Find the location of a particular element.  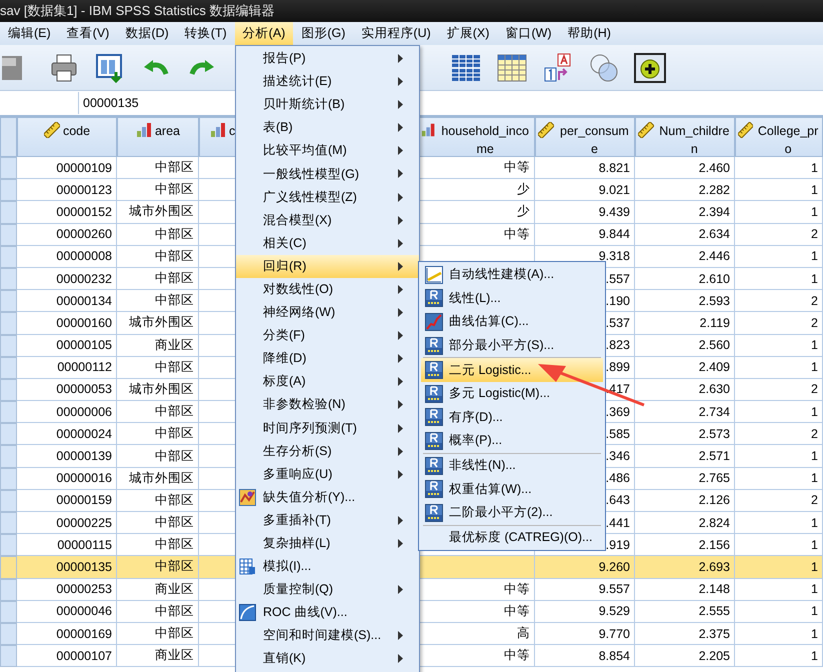

table-cell: 00000105 is located at coordinates (67, 345).